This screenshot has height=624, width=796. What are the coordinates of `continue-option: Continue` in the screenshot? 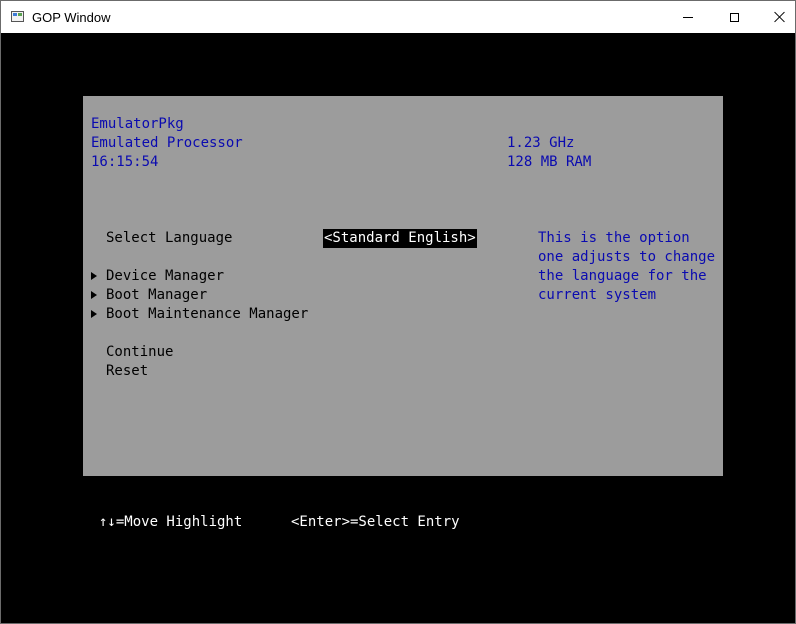 It's located at (139, 352).